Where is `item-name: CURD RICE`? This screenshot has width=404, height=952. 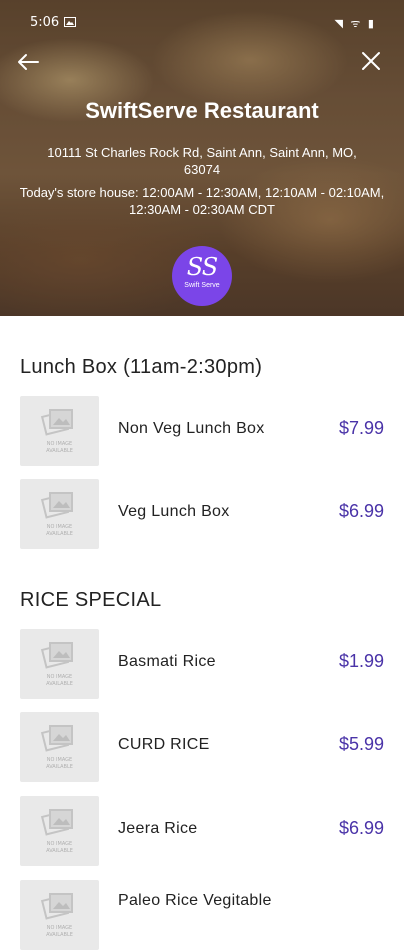 item-name: CURD RICE is located at coordinates (164, 744).